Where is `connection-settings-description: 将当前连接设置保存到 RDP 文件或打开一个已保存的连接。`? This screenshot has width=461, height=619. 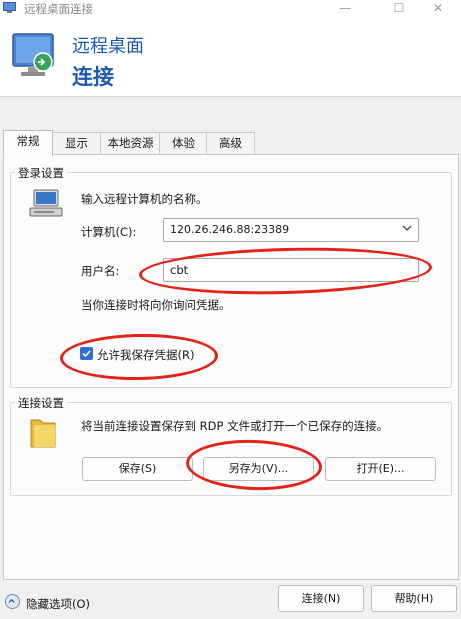
connection-settings-description: 将当前连接设置保存到 RDP 文件或打开一个已保存的连接。 is located at coordinates (235, 426).